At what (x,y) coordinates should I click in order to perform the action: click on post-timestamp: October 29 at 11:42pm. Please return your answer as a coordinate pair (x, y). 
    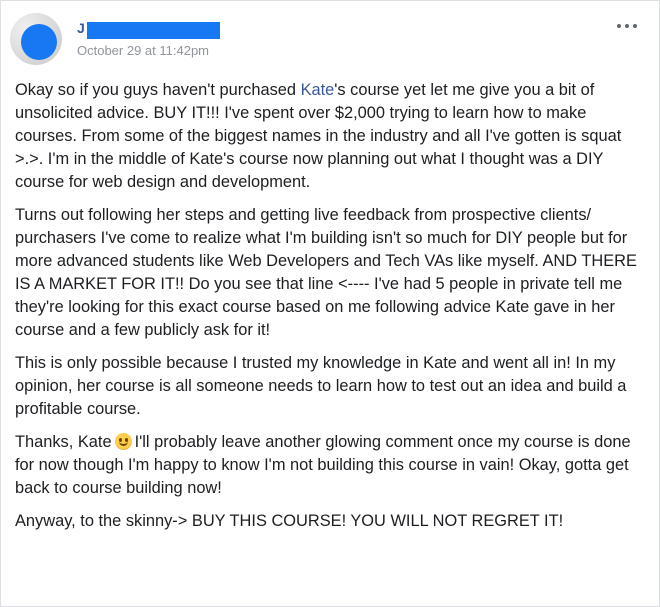
    Looking at the image, I should click on (143, 51).